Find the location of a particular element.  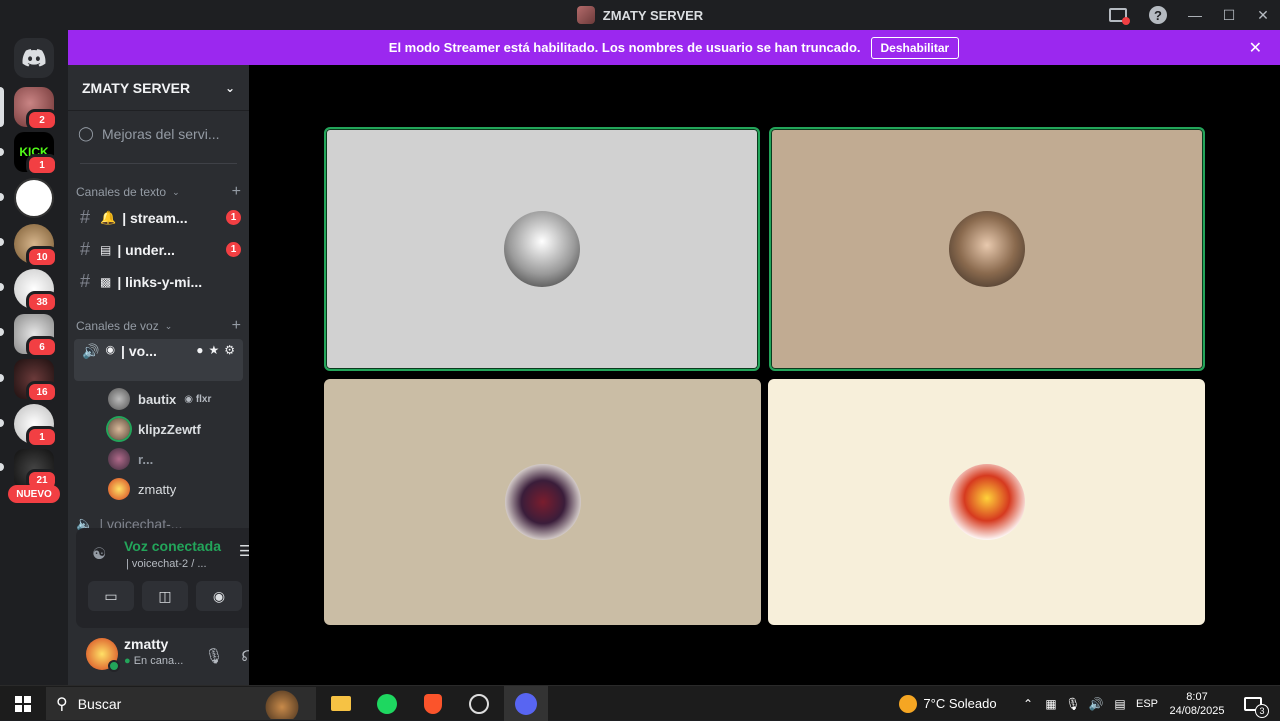

channel-item: # 🔔 | stream... 1 is located at coordinates (158, 217).